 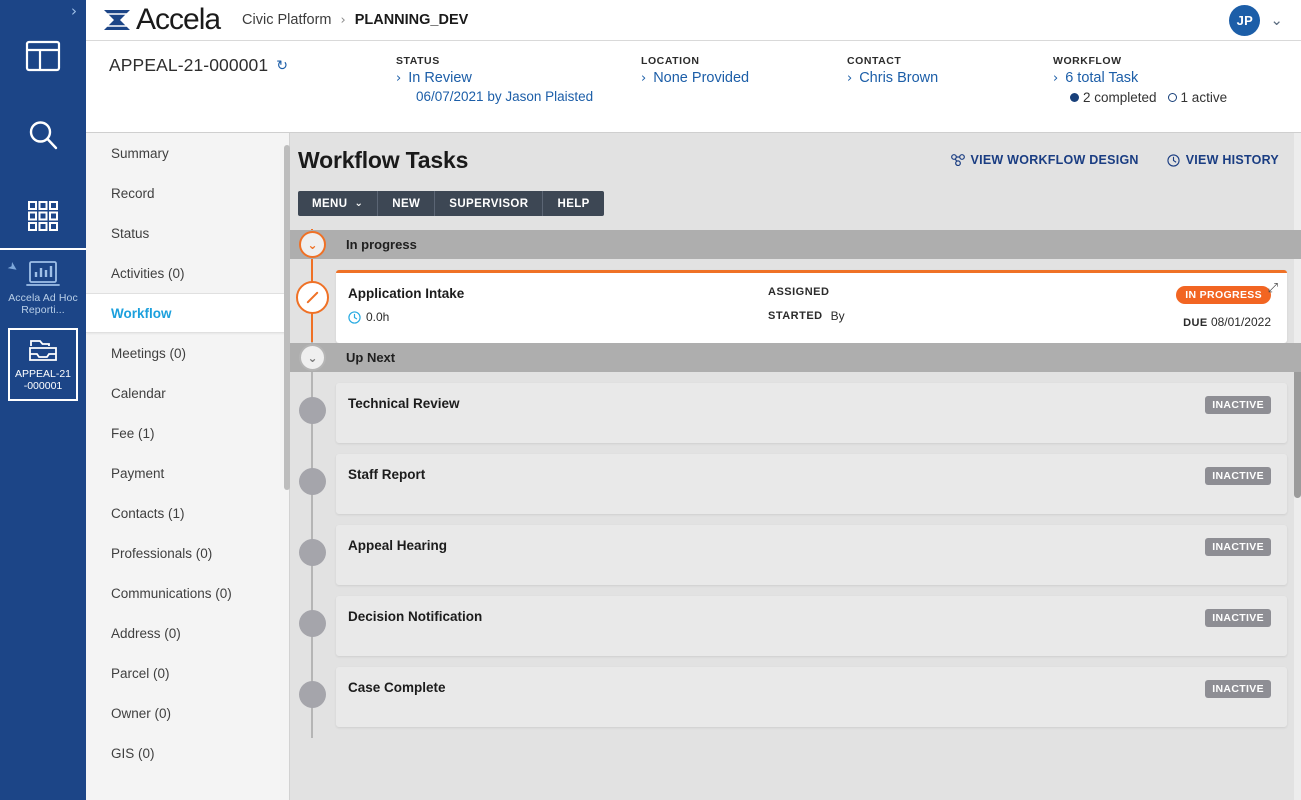 What do you see at coordinates (312, 244) in the screenshot?
I see `section-collapse-toggle-active: ⌄` at bounding box center [312, 244].